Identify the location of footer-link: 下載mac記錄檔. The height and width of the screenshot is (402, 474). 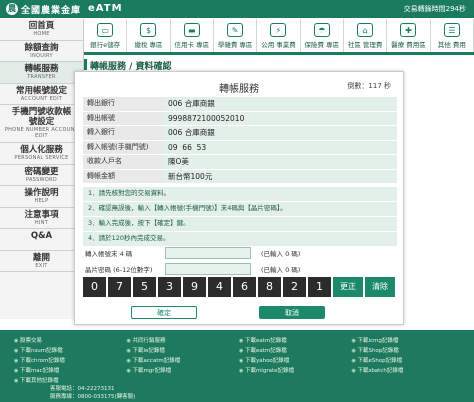
(70, 371).